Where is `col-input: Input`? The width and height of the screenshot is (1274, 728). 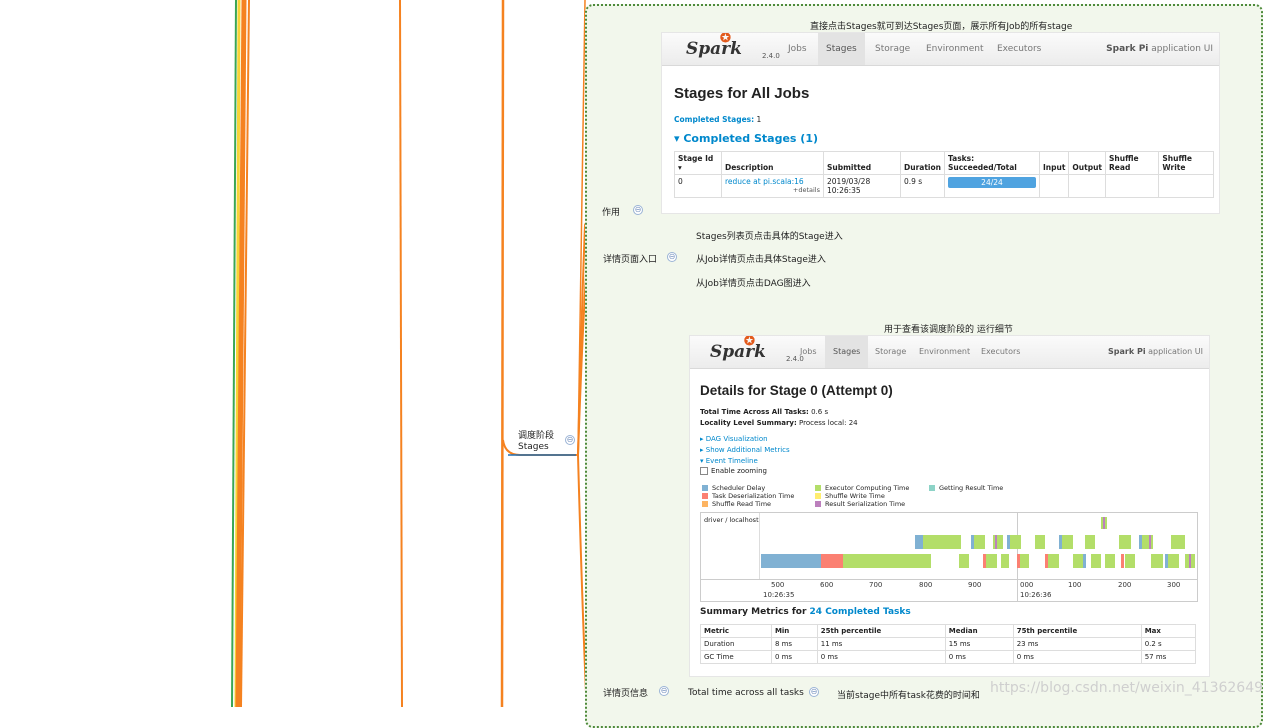
col-input: Input is located at coordinates (1054, 163).